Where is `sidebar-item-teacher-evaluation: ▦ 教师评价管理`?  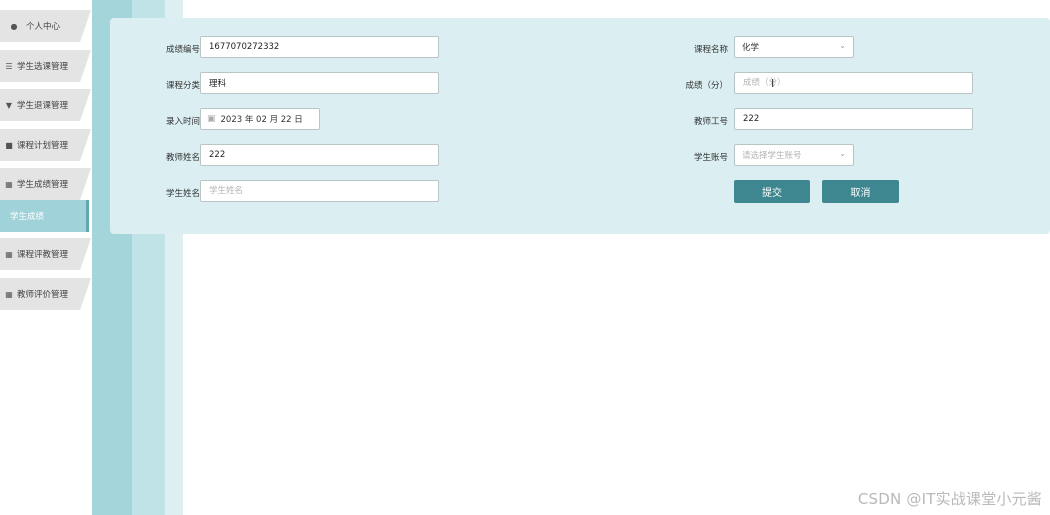
sidebar-item-teacher-evaluation: ▦ 教师评价管理 is located at coordinates (45, 294).